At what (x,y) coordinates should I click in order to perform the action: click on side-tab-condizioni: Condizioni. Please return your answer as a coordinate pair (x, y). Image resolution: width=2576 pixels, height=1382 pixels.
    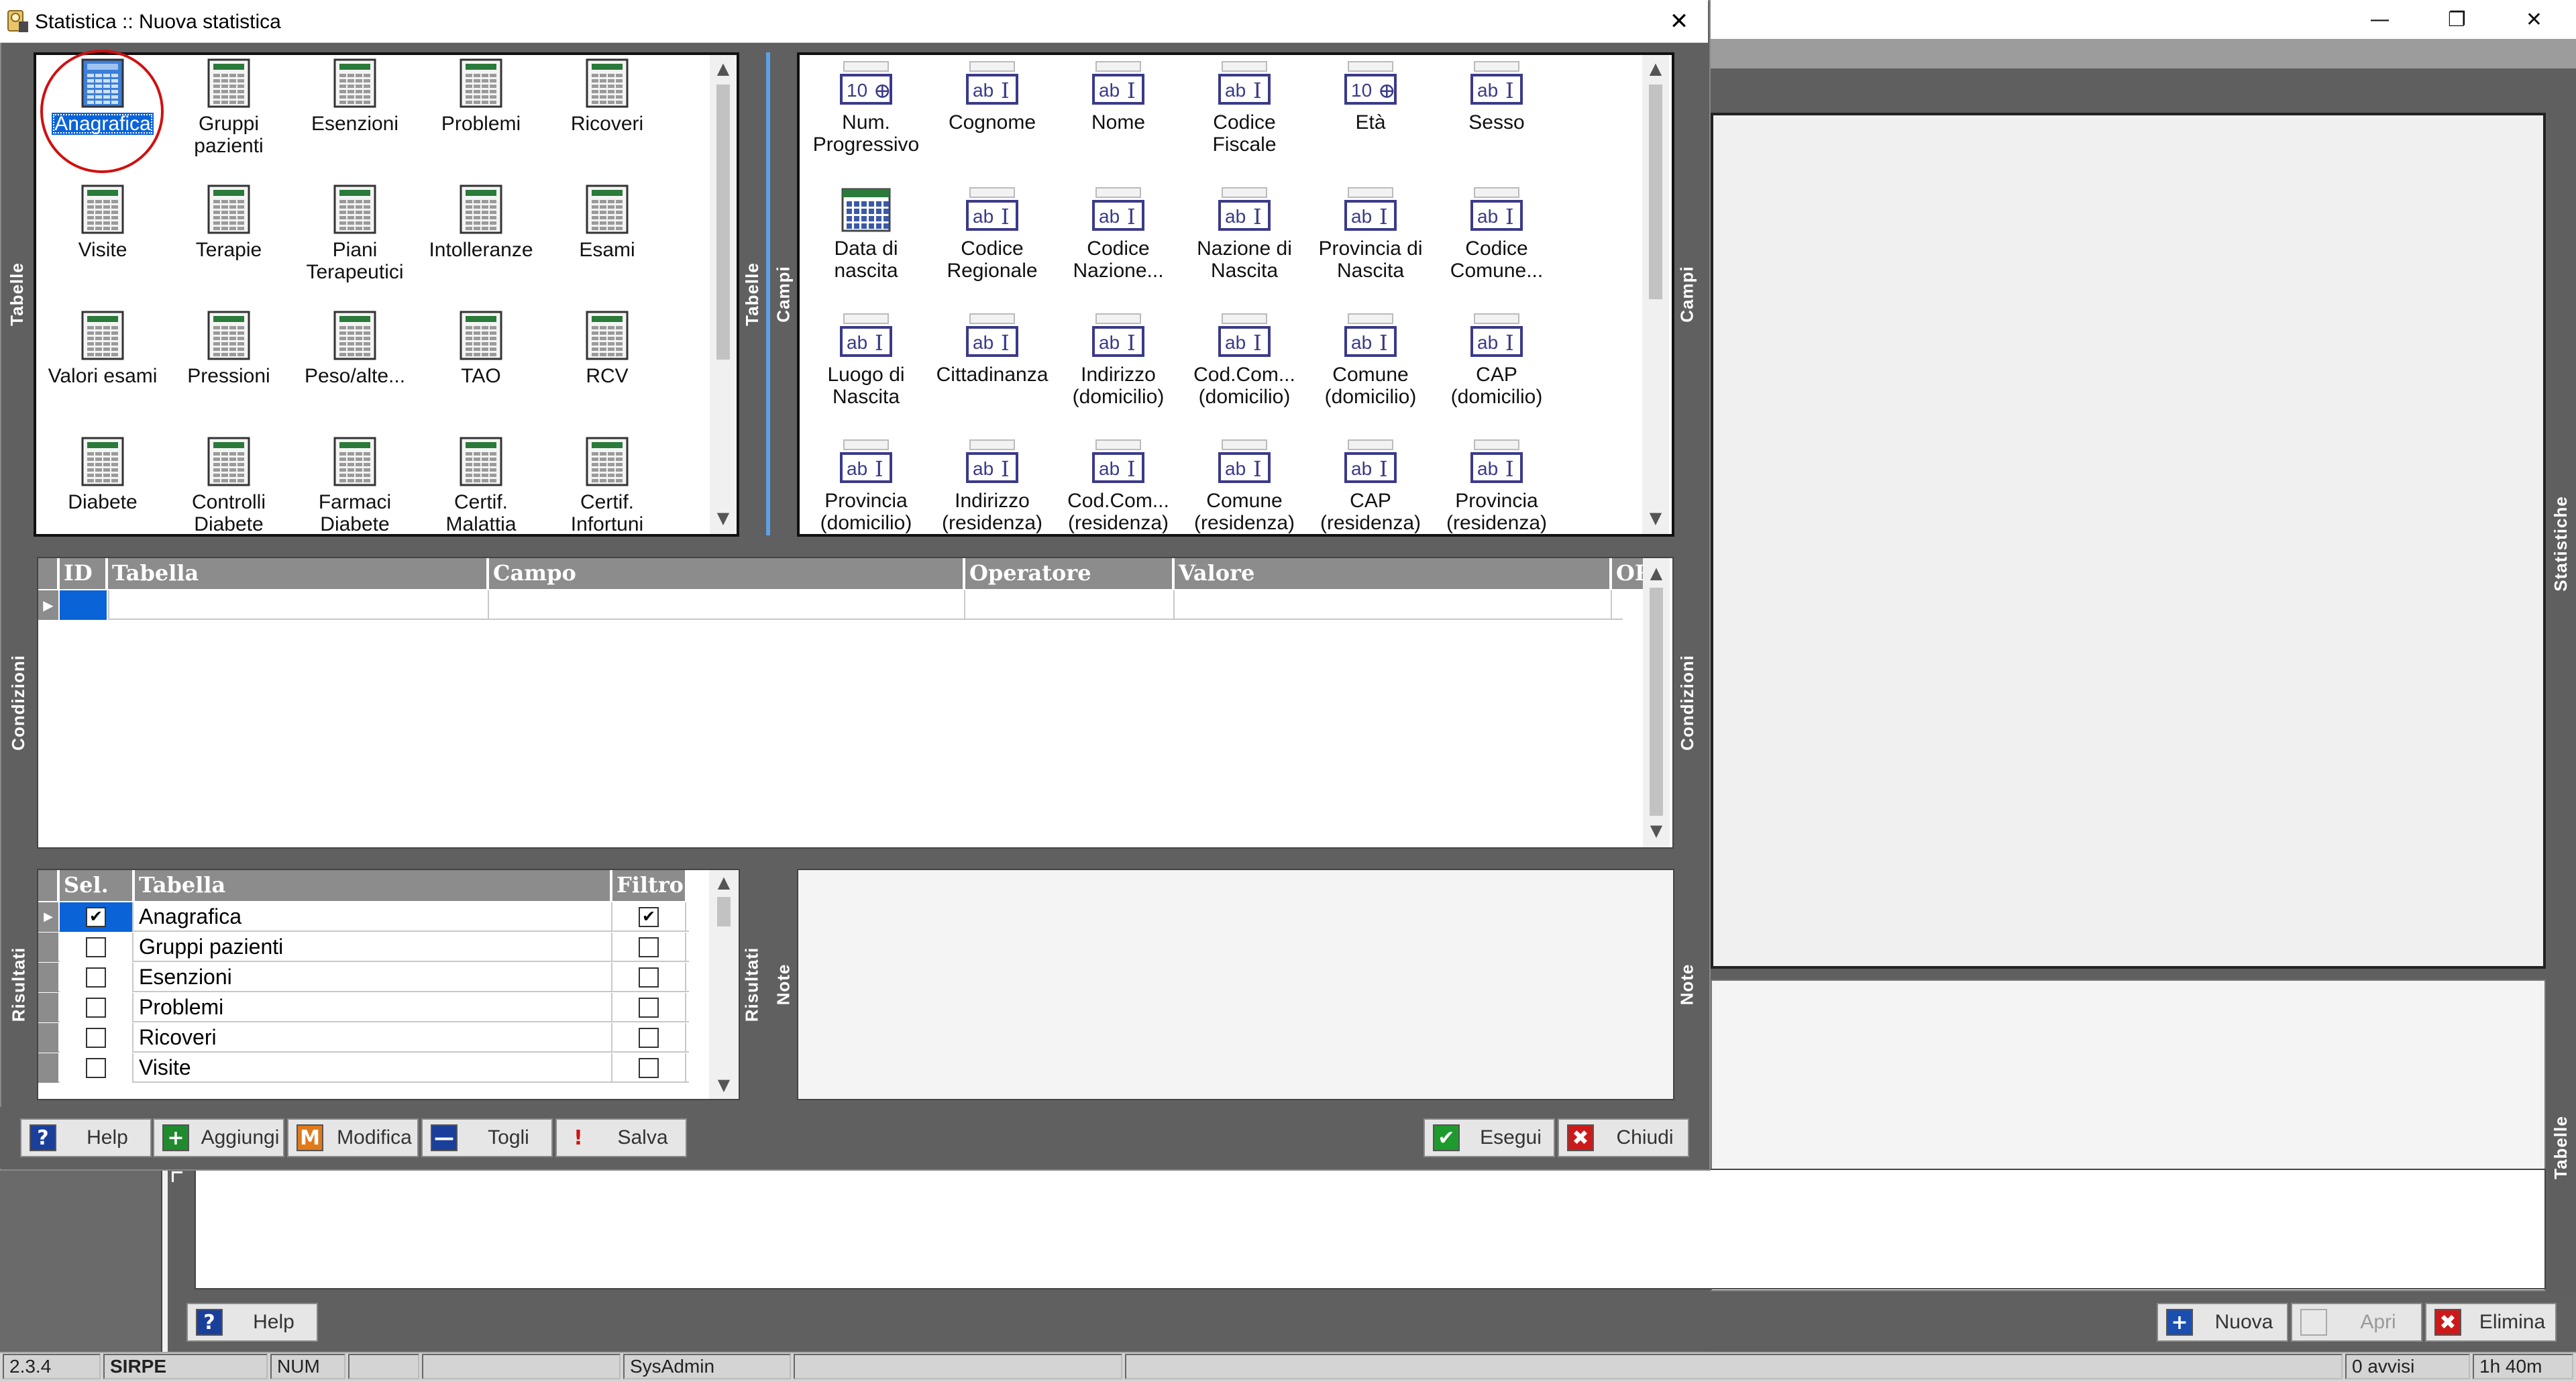
    Looking at the image, I should click on (18, 703).